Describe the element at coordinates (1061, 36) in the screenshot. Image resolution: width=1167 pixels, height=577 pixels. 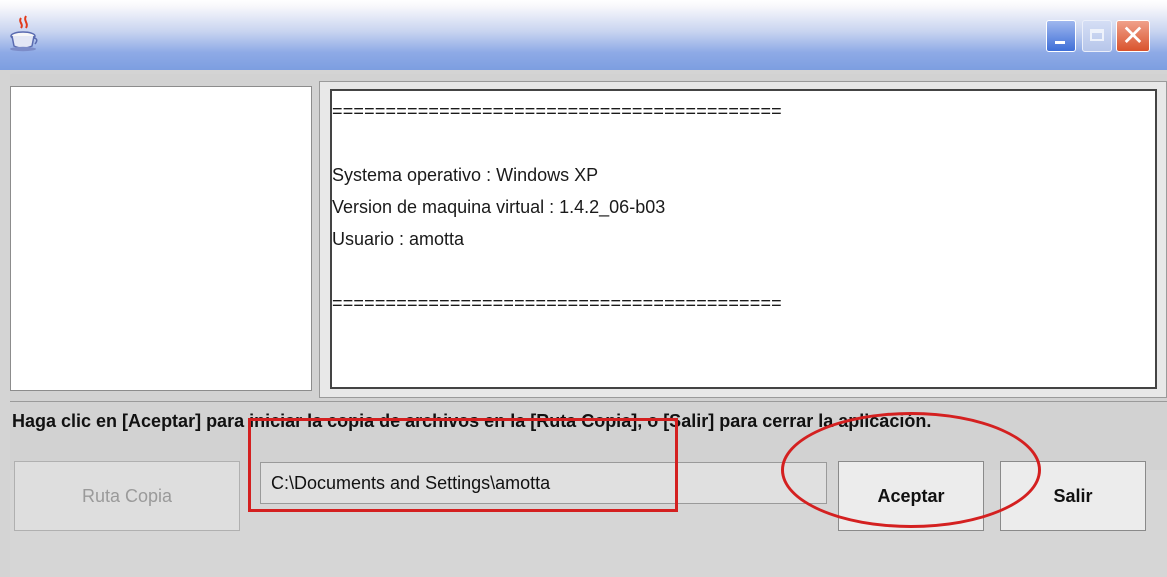
I see `minimize-button` at that location.